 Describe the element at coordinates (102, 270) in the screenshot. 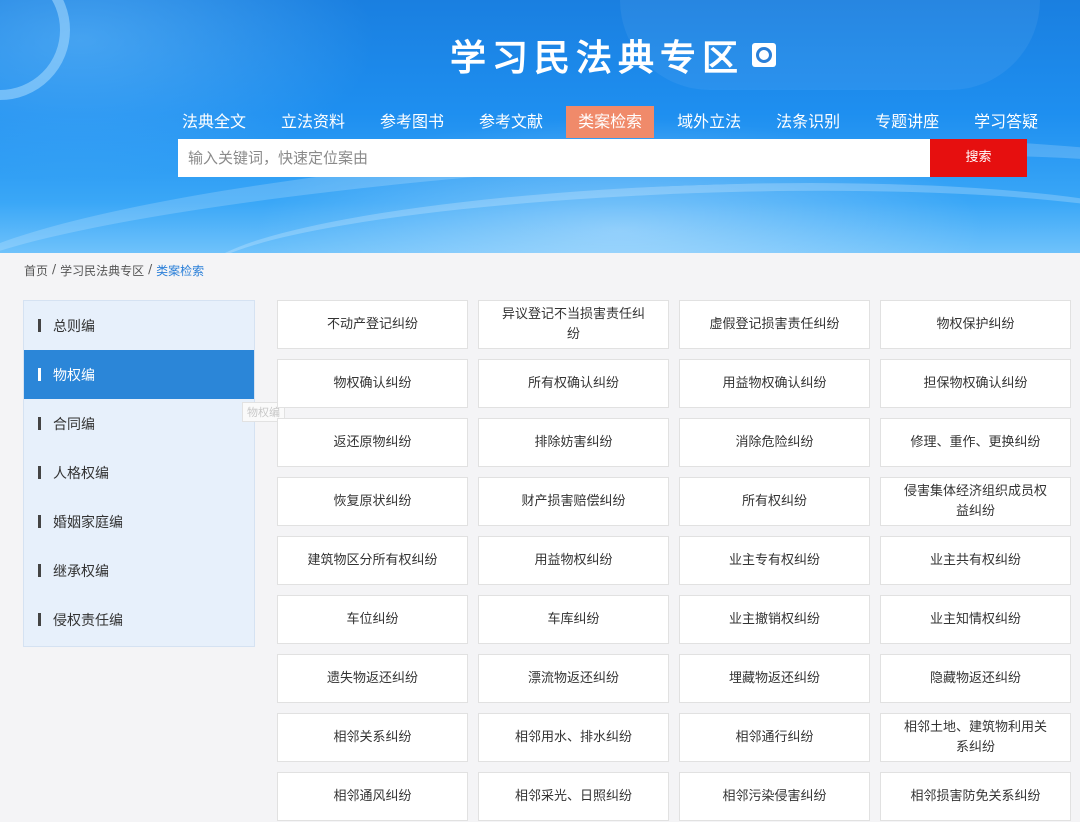

I see `breadcrumb-link: 学习民法典专区` at that location.